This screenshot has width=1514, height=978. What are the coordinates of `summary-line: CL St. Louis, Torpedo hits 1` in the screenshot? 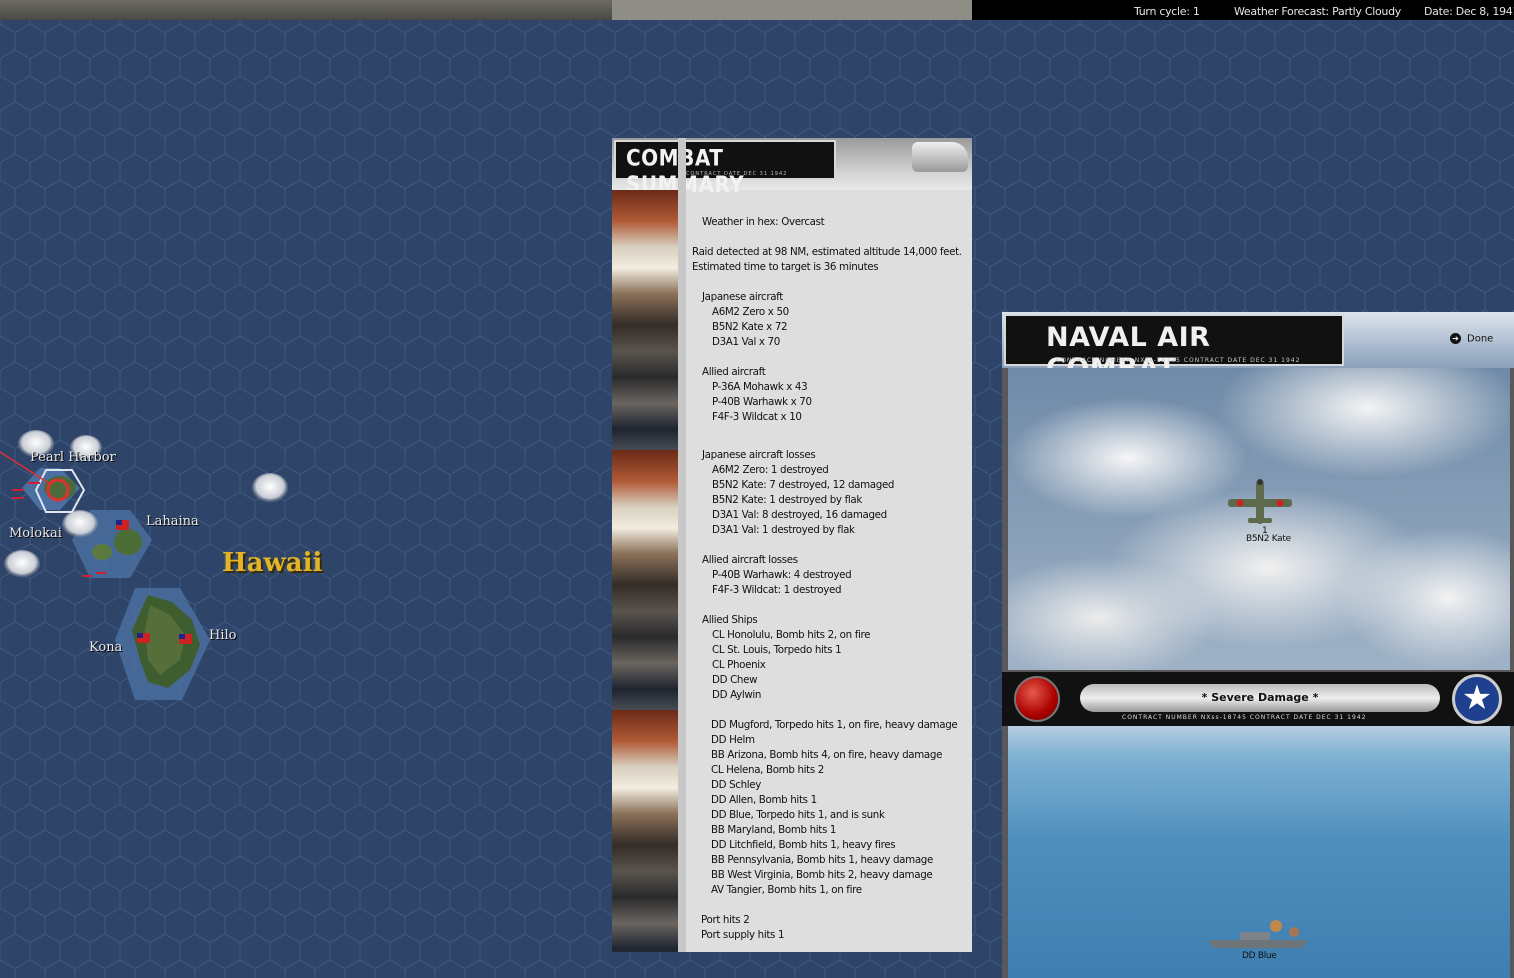 It's located at (777, 650).